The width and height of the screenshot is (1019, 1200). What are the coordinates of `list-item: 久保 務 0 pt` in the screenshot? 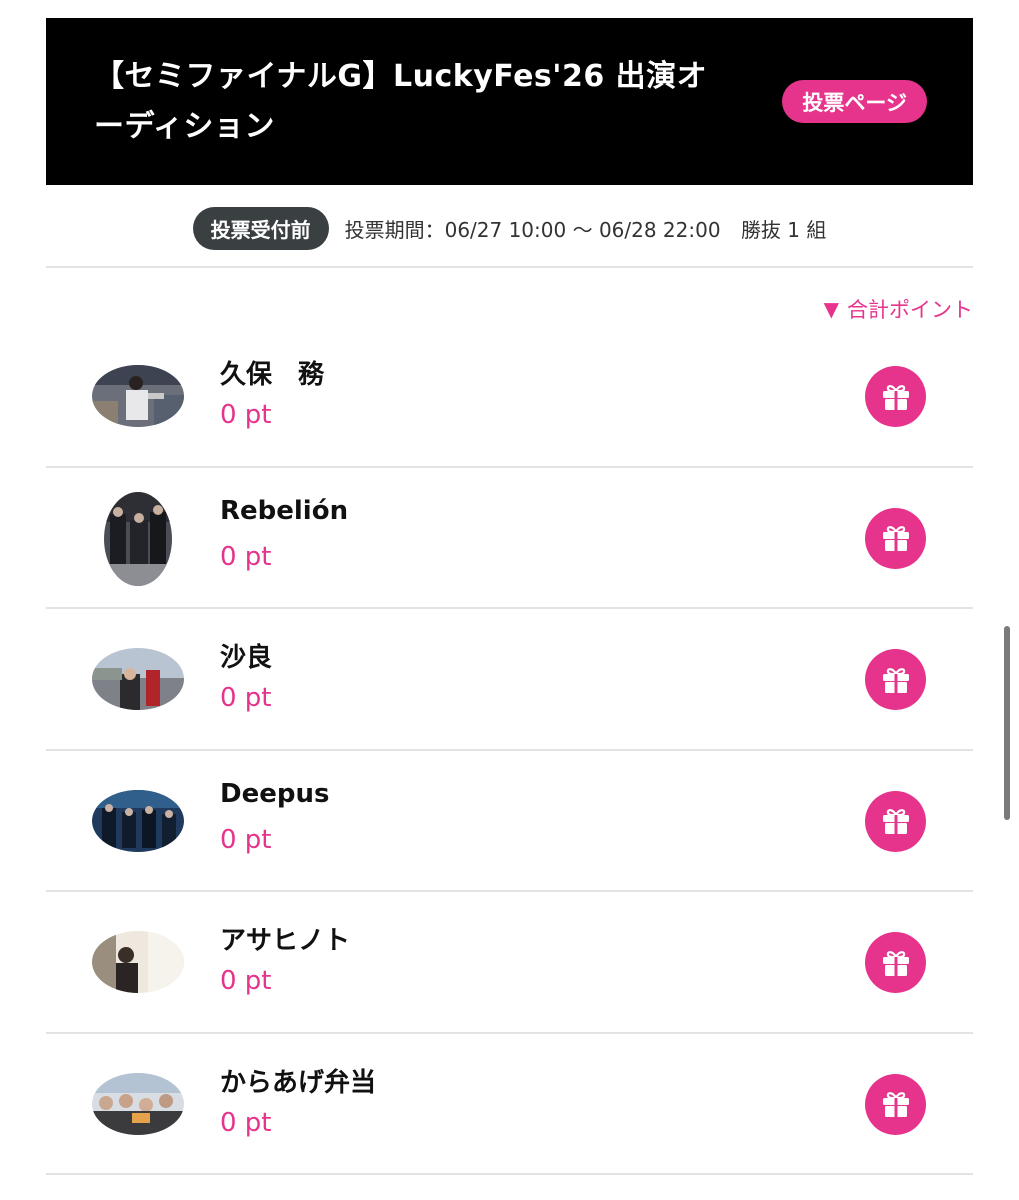 It's located at (509, 397).